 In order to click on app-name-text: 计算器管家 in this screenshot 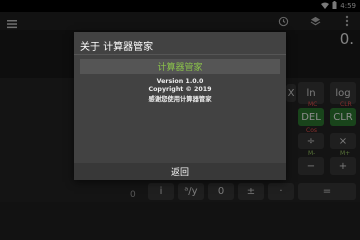, I will do `click(180, 68)`.